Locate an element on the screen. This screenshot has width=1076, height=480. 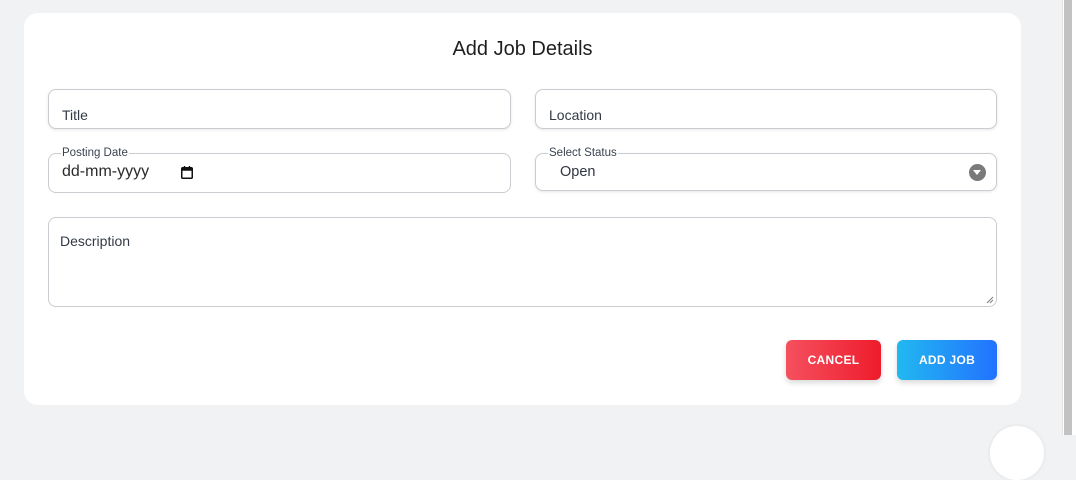
status-label: Select Status is located at coordinates (583, 153).